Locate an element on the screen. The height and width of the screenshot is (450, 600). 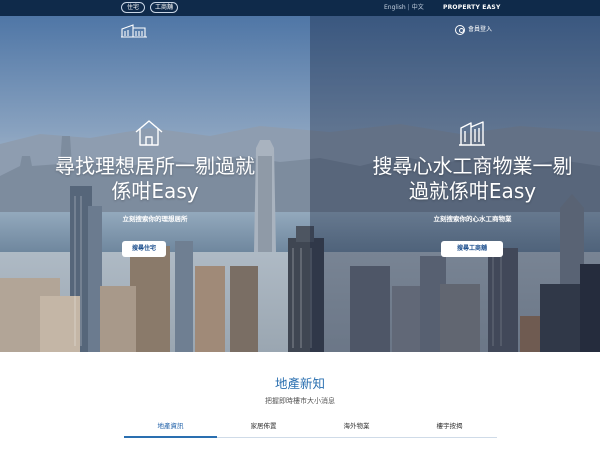
language-switcher: English | 中文 is located at coordinates (404, 8).